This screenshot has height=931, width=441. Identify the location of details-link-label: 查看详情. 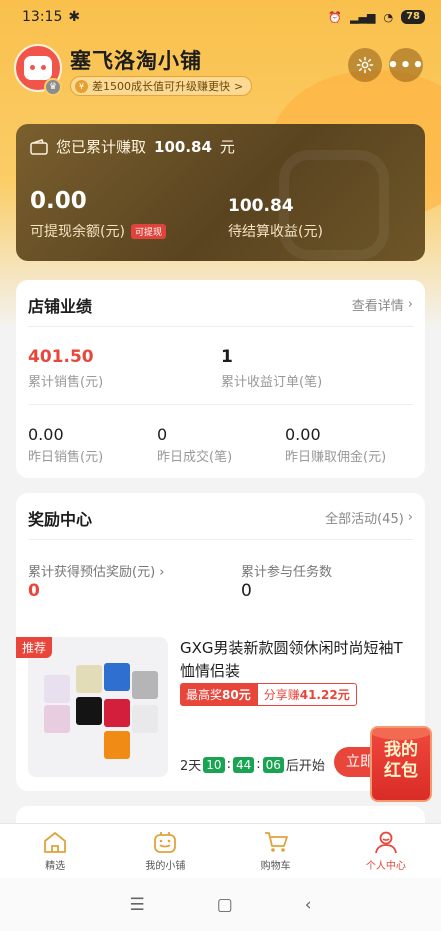
(377, 306).